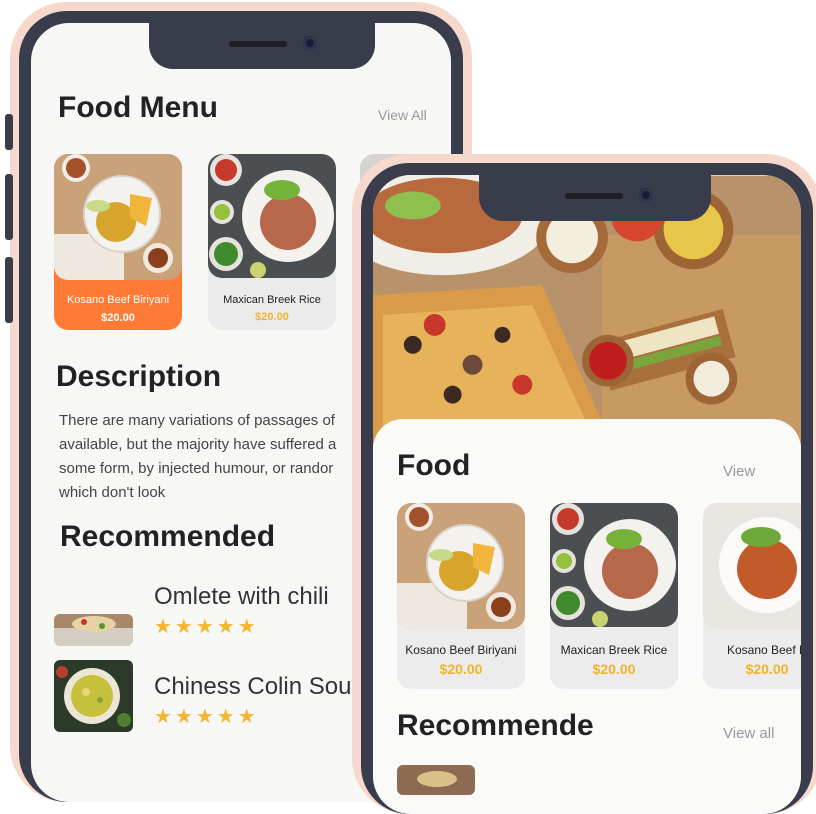 The image size is (816, 814). Describe the element at coordinates (461, 650) in the screenshot. I see `food-card-name: Kosano Beef Biriyani` at that location.